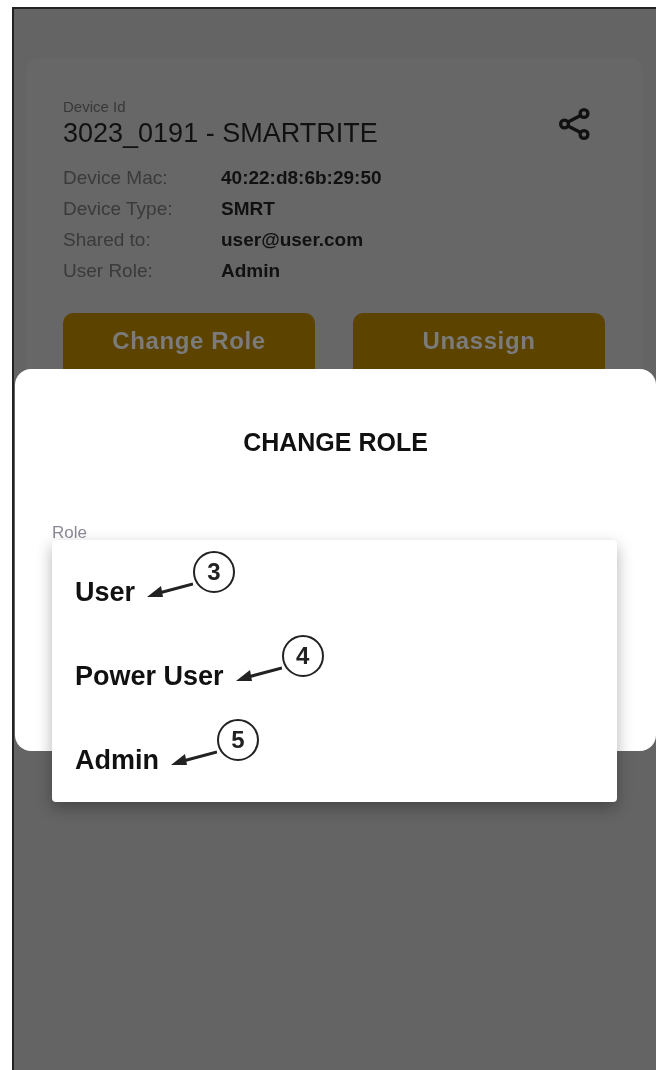 The height and width of the screenshot is (1070, 656). I want to click on device-title: 3023_0191 - SMARTRITE, so click(220, 133).